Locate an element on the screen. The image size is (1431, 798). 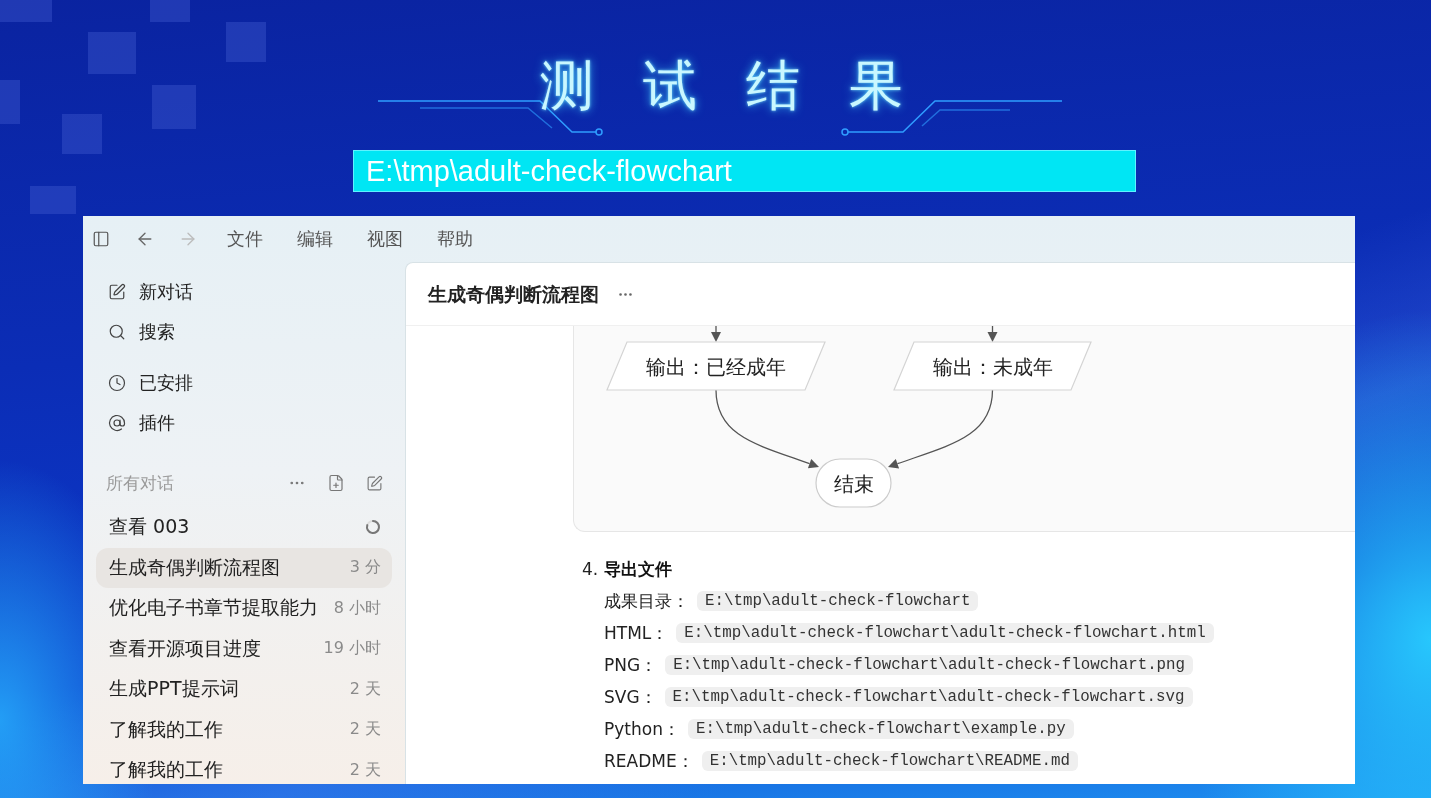
conversation-item: 生成PPT提示词 2 天 is located at coordinates (244, 689).